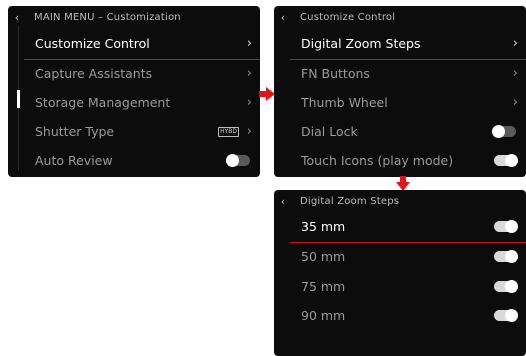 The height and width of the screenshot is (356, 526). I want to click on digital-zoom-steps-title: Digital Zoom Steps, so click(350, 201).